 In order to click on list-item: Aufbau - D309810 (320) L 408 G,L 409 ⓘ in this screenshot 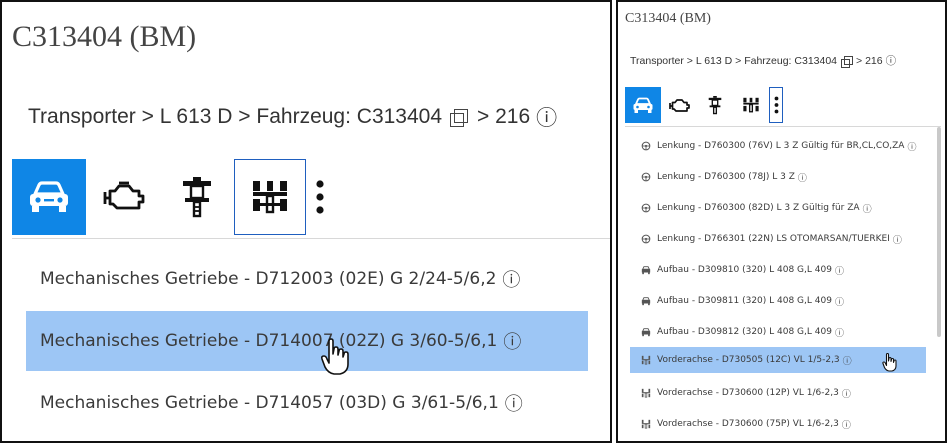, I will do `click(778, 270)`.